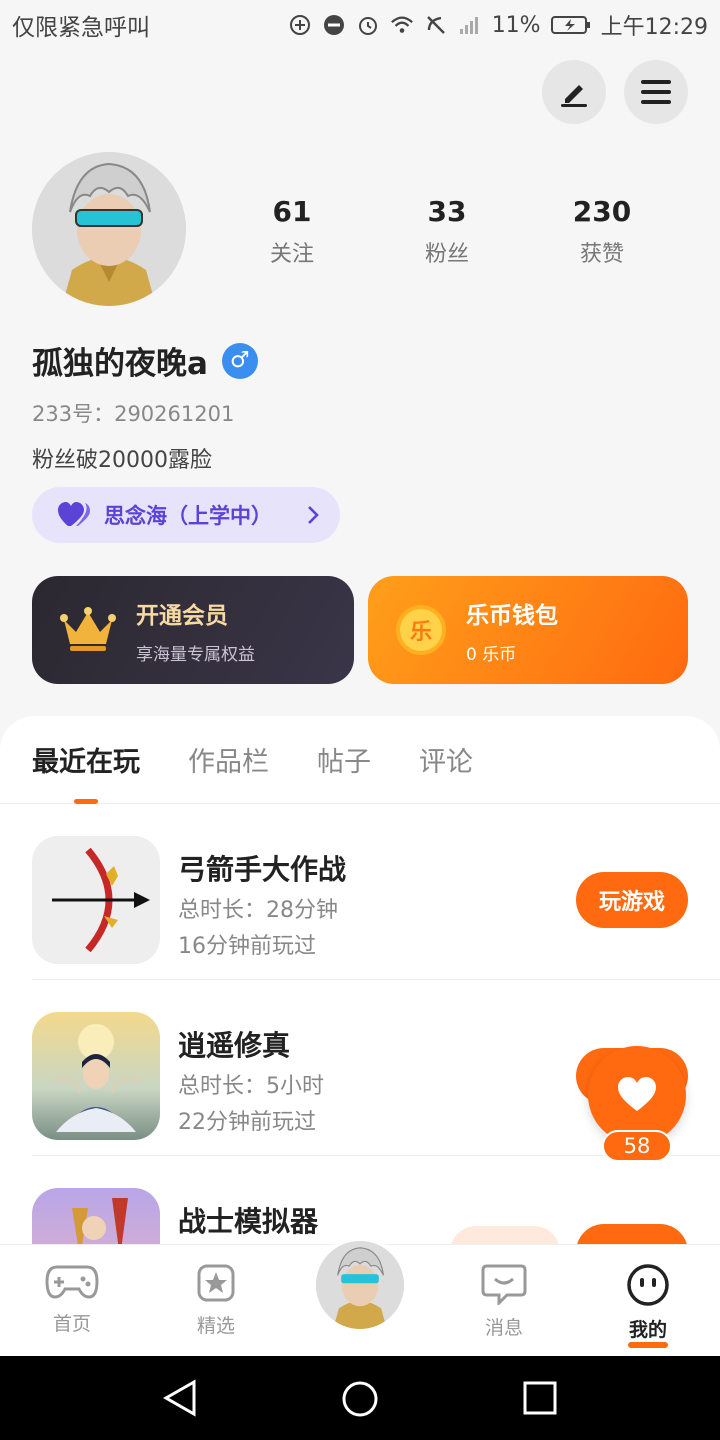  What do you see at coordinates (491, 654) in the screenshot?
I see `wallet-balance: 0 乐币` at bounding box center [491, 654].